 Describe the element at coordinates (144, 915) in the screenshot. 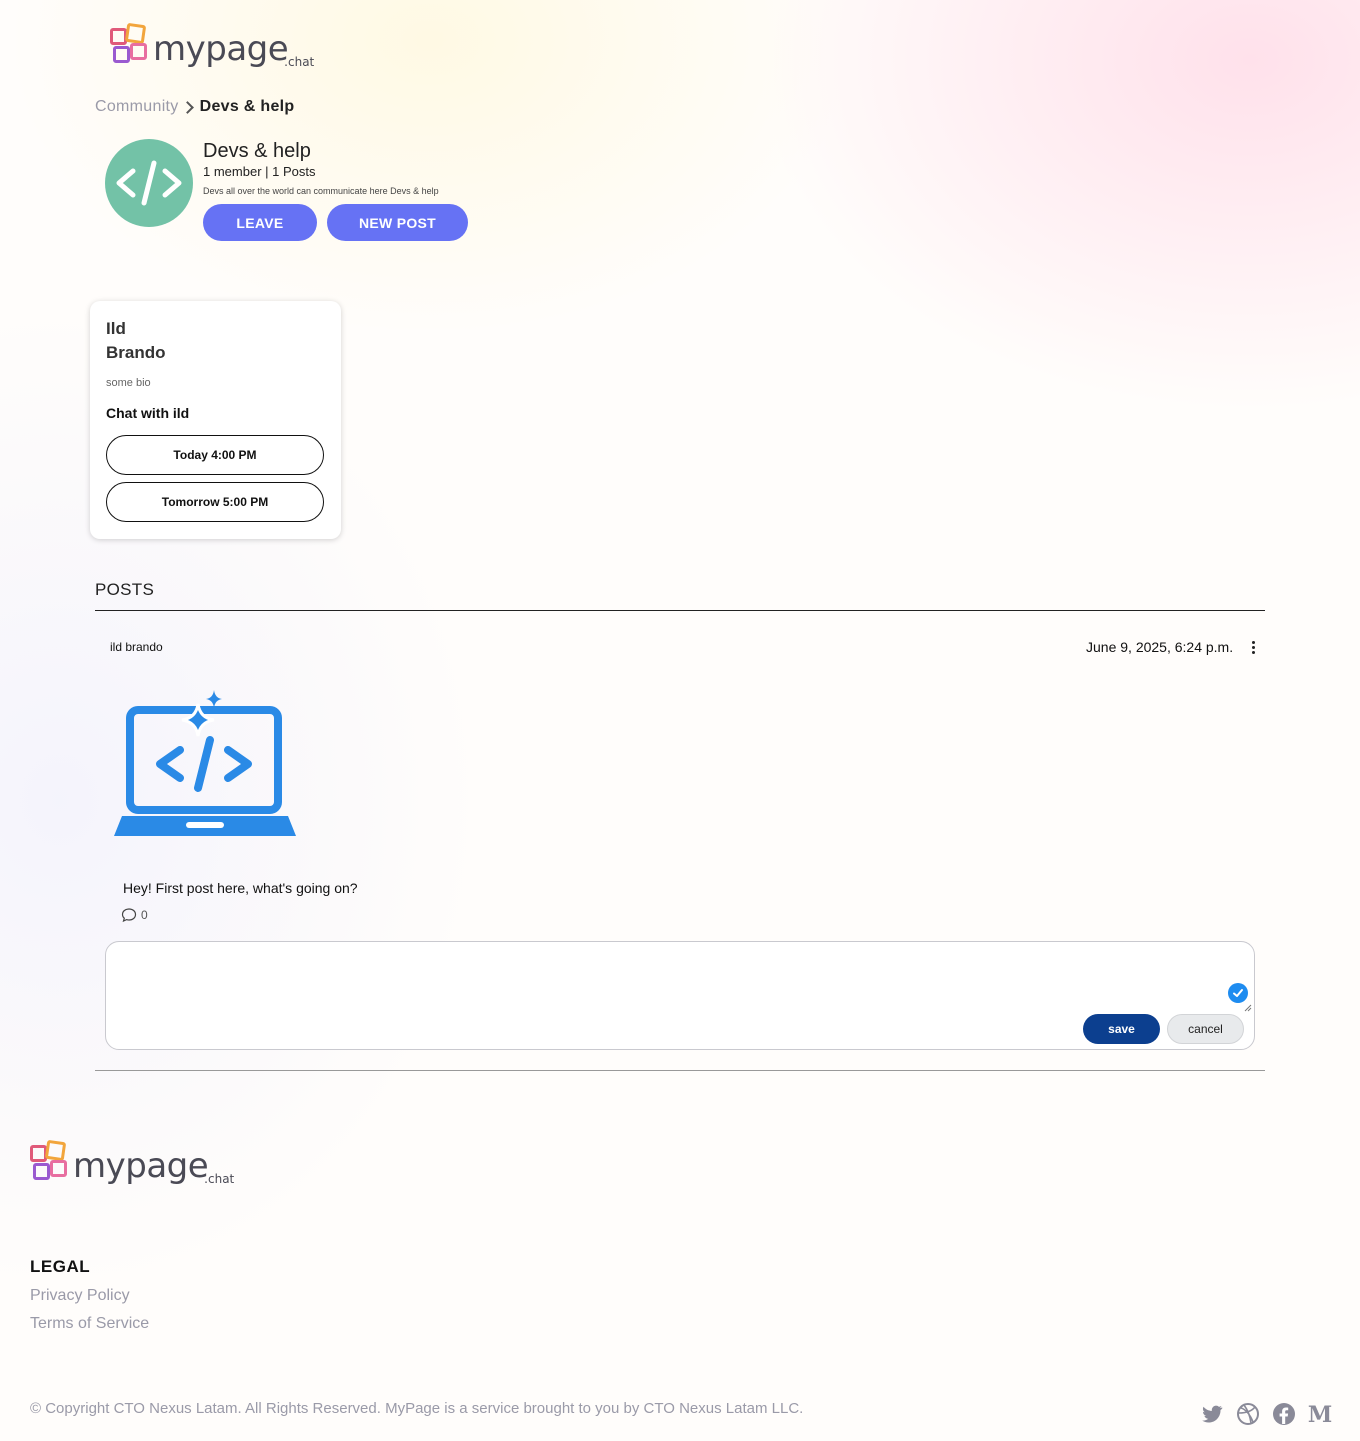

I see `comment-count-value: 0` at that location.